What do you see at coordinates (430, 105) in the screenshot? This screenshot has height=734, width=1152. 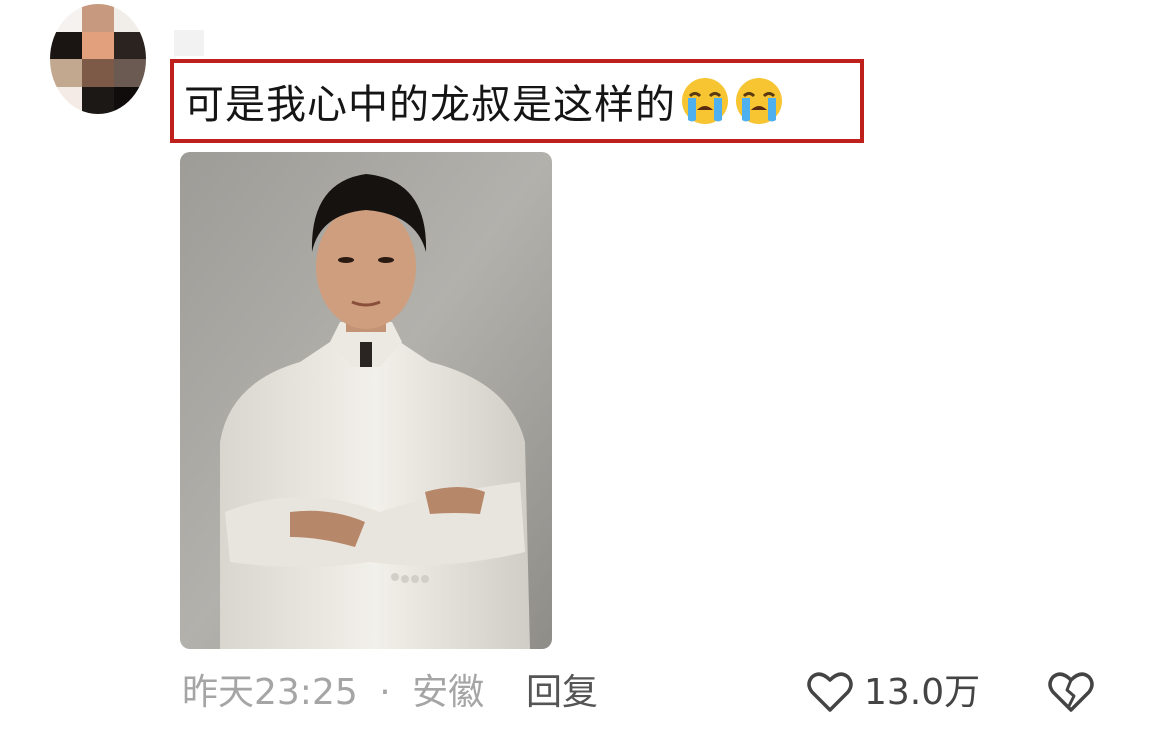 I see `comment-text: 可是我心中的龙叔是这样的` at bounding box center [430, 105].